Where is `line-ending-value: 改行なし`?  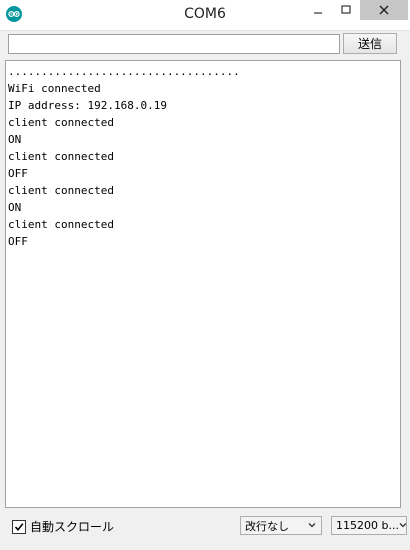
line-ending-value: 改行なし is located at coordinates (267, 526).